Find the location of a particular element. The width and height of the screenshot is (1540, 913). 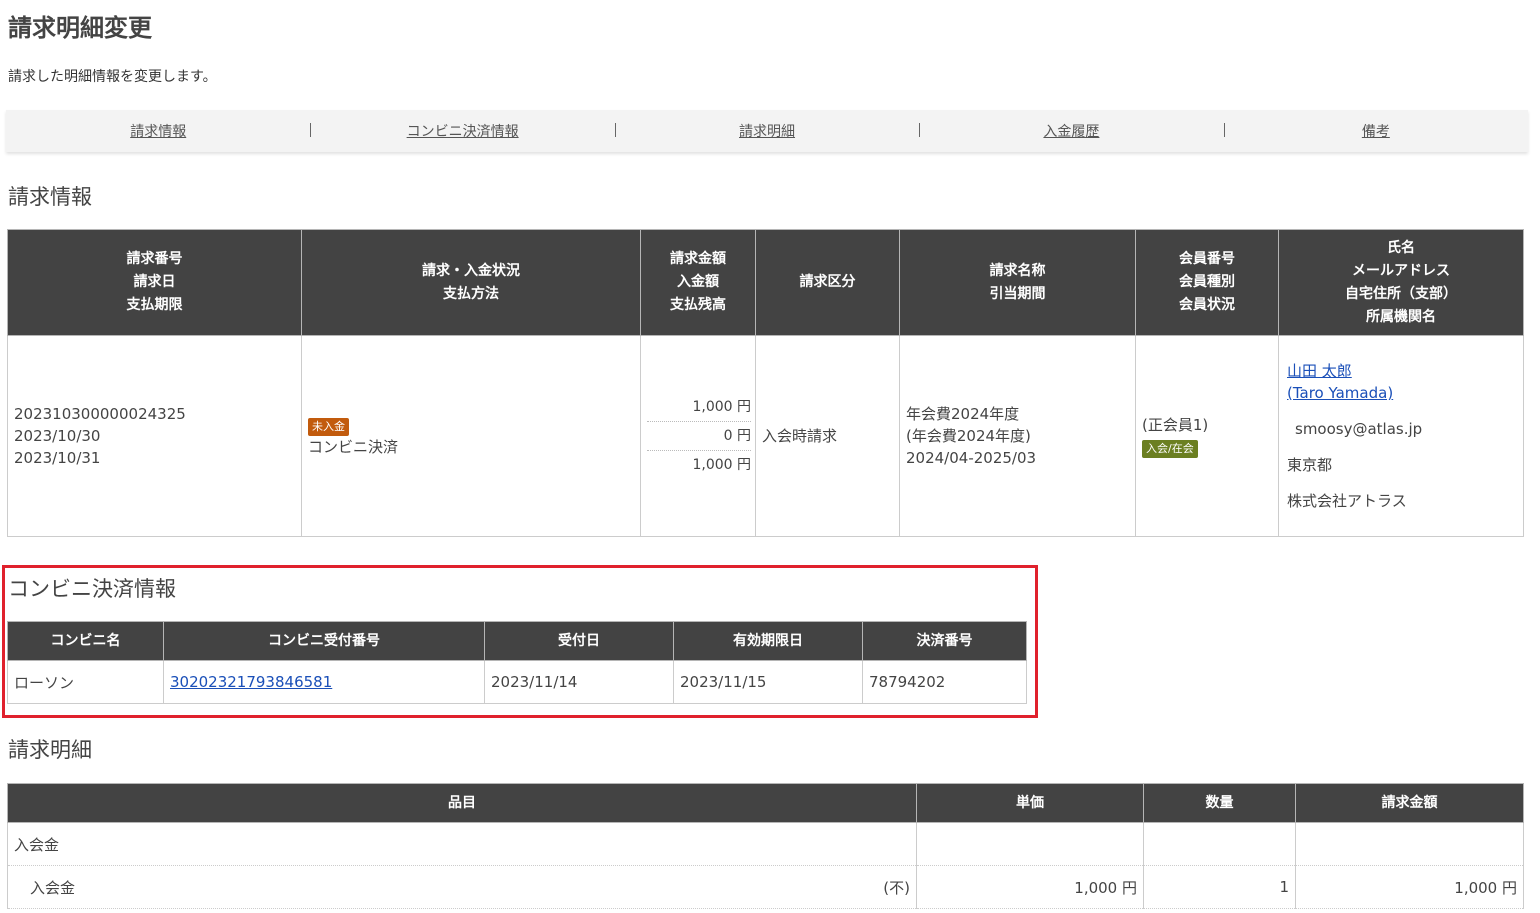

header-amount-billed: 請求金額 is located at coordinates (1409, 803).